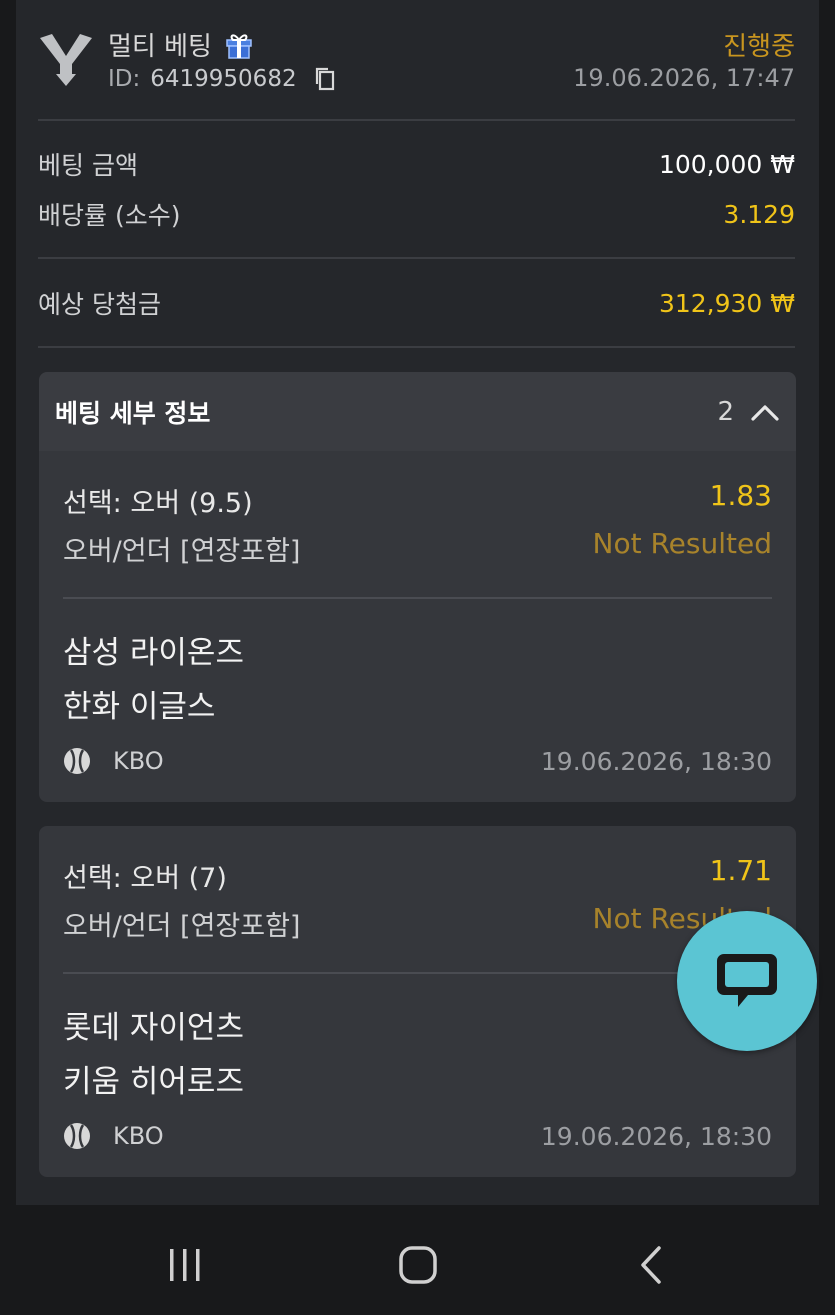 This screenshot has width=835, height=1315. What do you see at coordinates (725, 411) in the screenshot?
I see `selection-count: 2` at bounding box center [725, 411].